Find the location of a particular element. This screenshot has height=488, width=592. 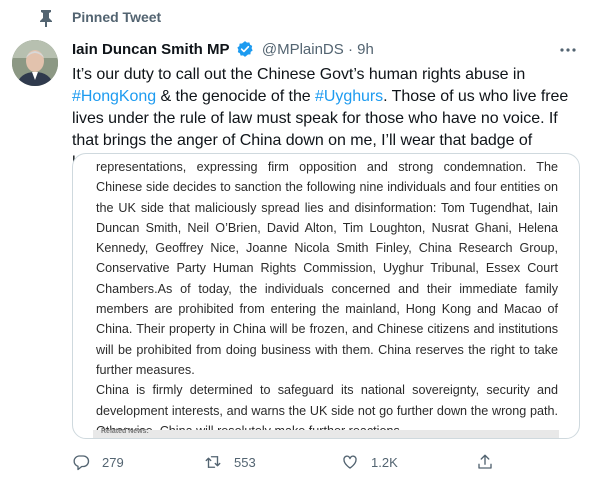

author-name: Iain Duncan Smith MP is located at coordinates (151, 49).